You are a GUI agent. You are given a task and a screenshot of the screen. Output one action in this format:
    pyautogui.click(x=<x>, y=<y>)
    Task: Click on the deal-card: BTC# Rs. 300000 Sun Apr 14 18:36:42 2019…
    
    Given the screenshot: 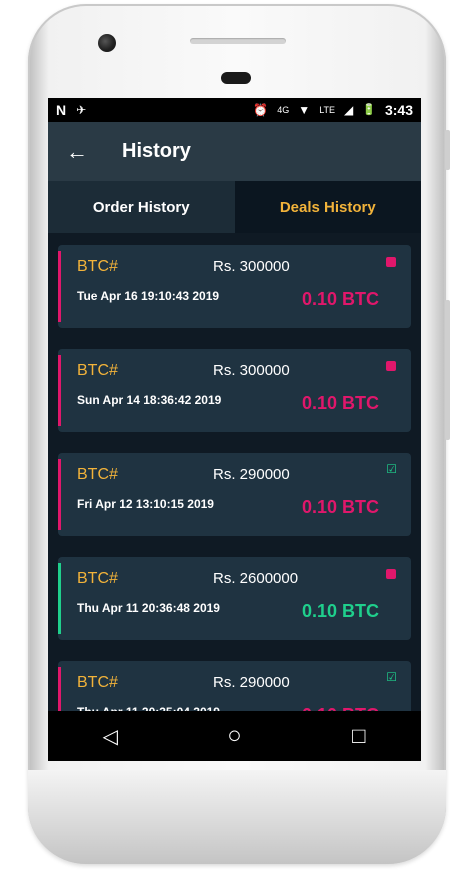 What is the action you would take?
    pyautogui.click(x=234, y=390)
    